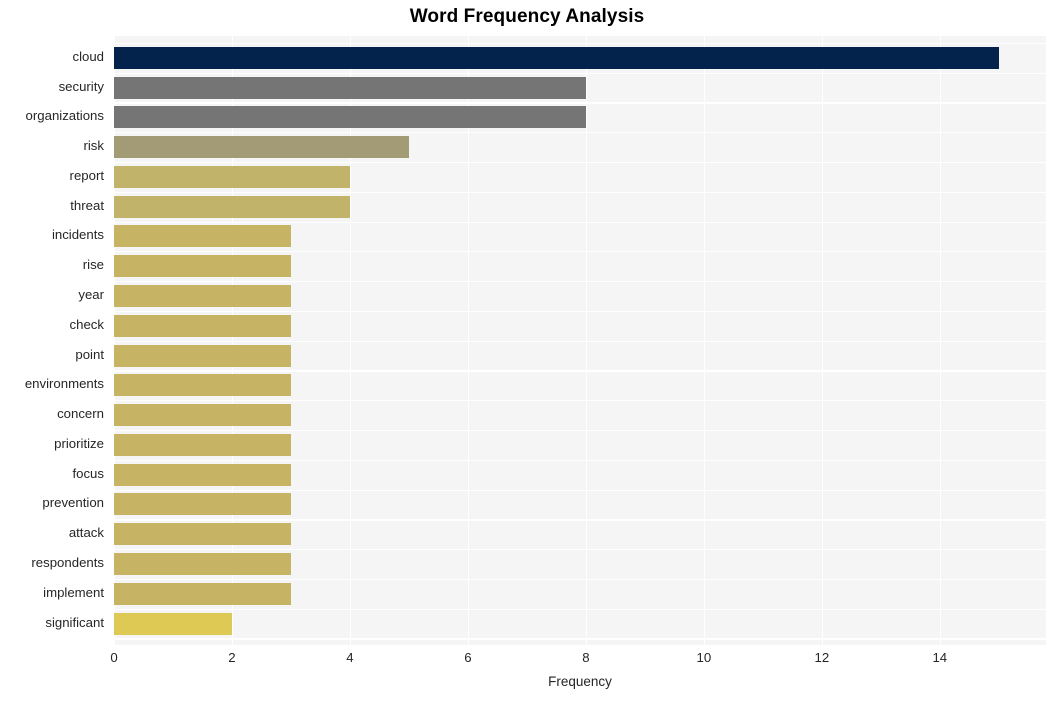 The width and height of the screenshot is (1054, 701). I want to click on x-axis-tick-label: 6, so click(468, 657).